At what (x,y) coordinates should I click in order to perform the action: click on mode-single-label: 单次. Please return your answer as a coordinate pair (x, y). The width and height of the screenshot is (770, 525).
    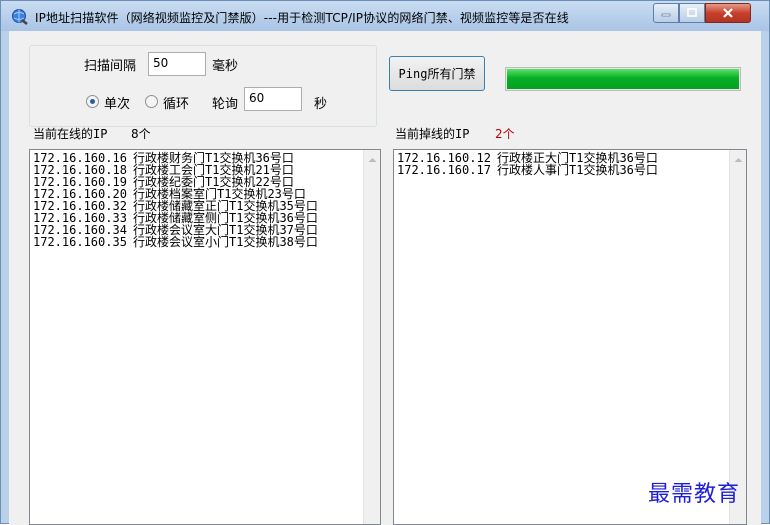
    Looking at the image, I should click on (117, 102).